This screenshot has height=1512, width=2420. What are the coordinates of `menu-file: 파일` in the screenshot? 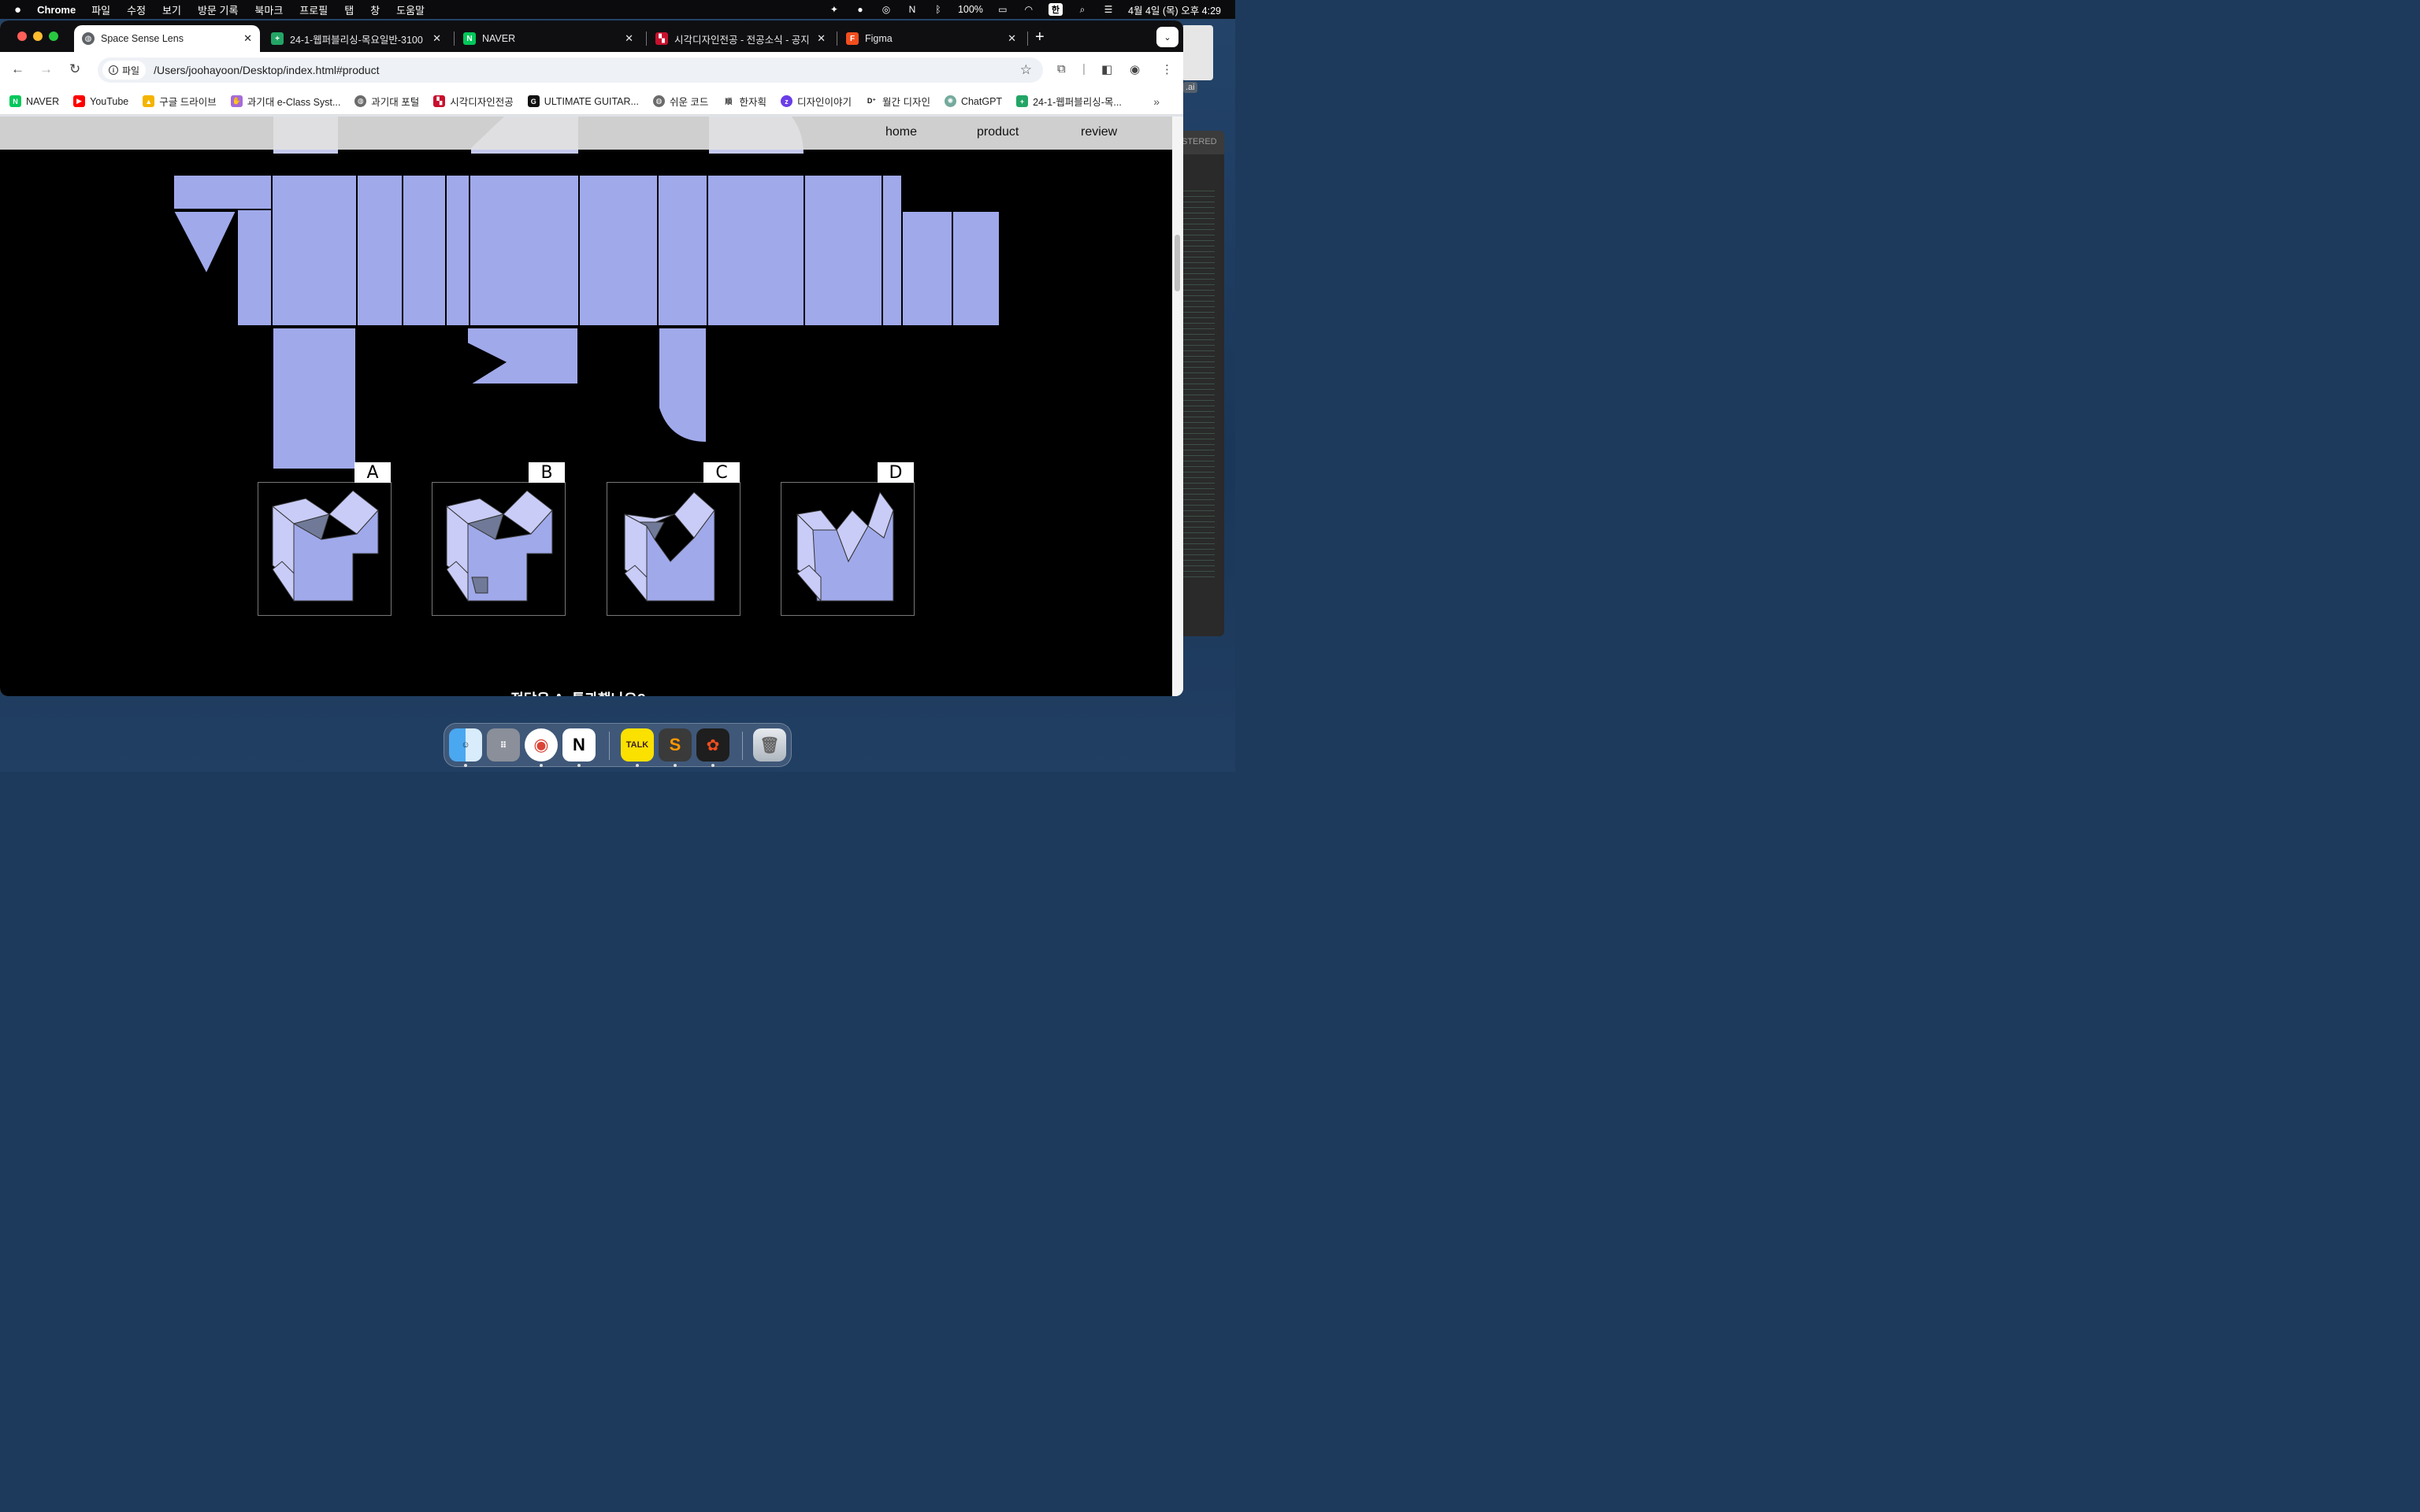 It's located at (100, 9).